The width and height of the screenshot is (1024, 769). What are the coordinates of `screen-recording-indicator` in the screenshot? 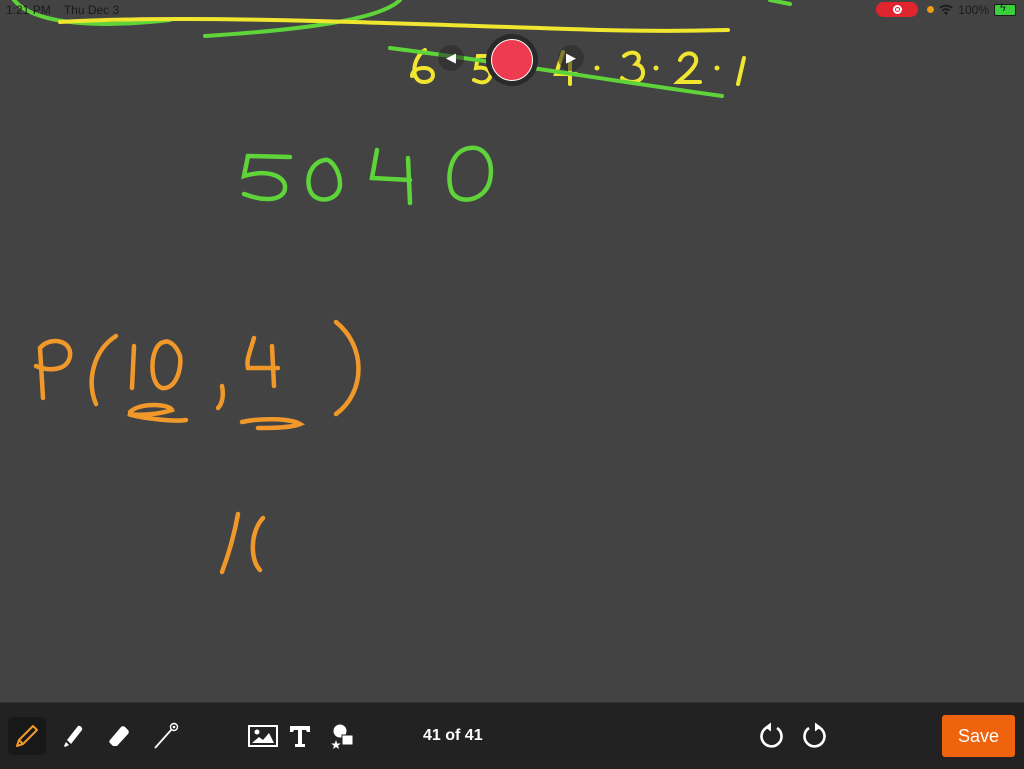 It's located at (897, 9).